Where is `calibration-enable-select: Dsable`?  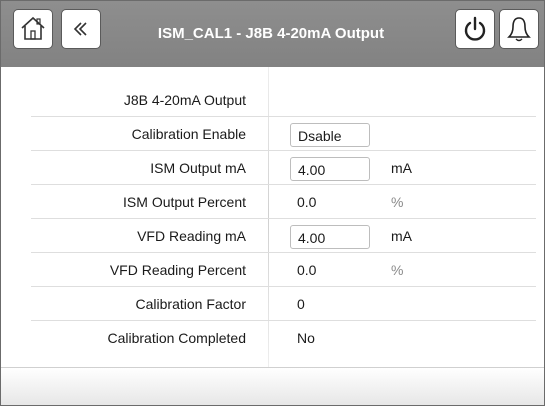
calibration-enable-select: Dsable is located at coordinates (330, 135).